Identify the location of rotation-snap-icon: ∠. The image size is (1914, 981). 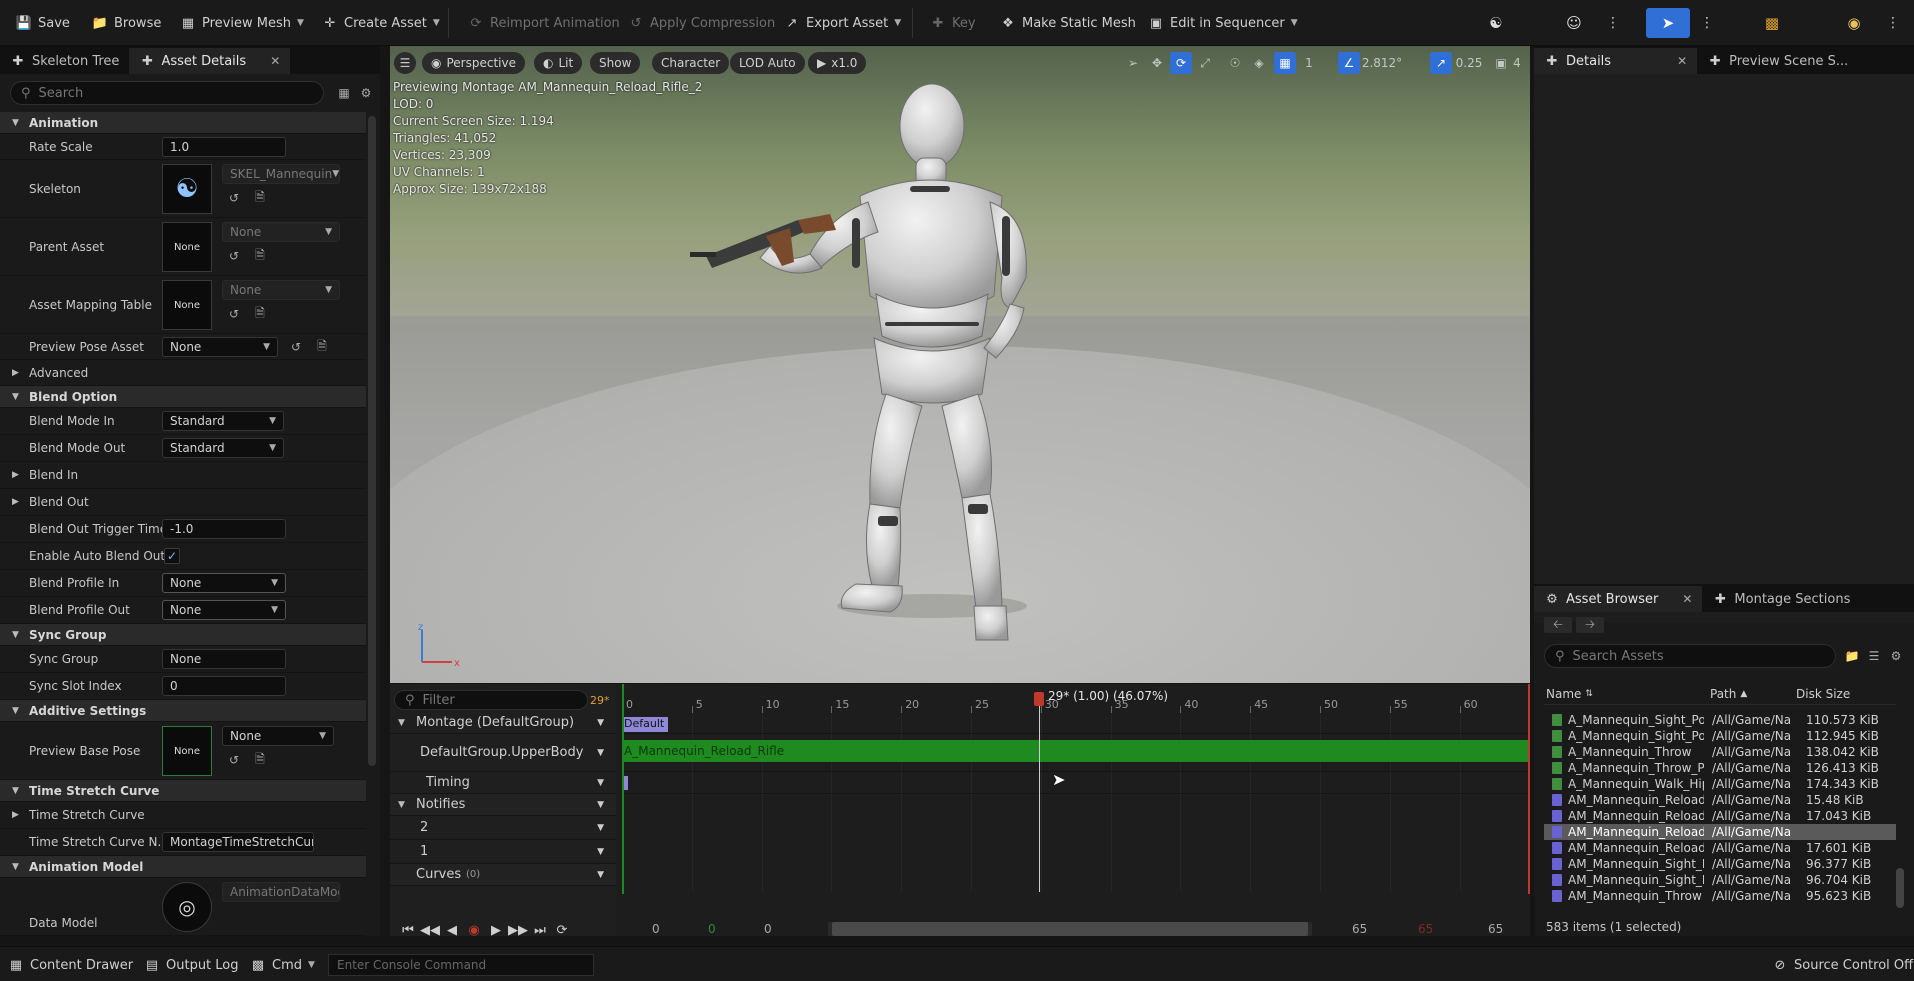
(1349, 63).